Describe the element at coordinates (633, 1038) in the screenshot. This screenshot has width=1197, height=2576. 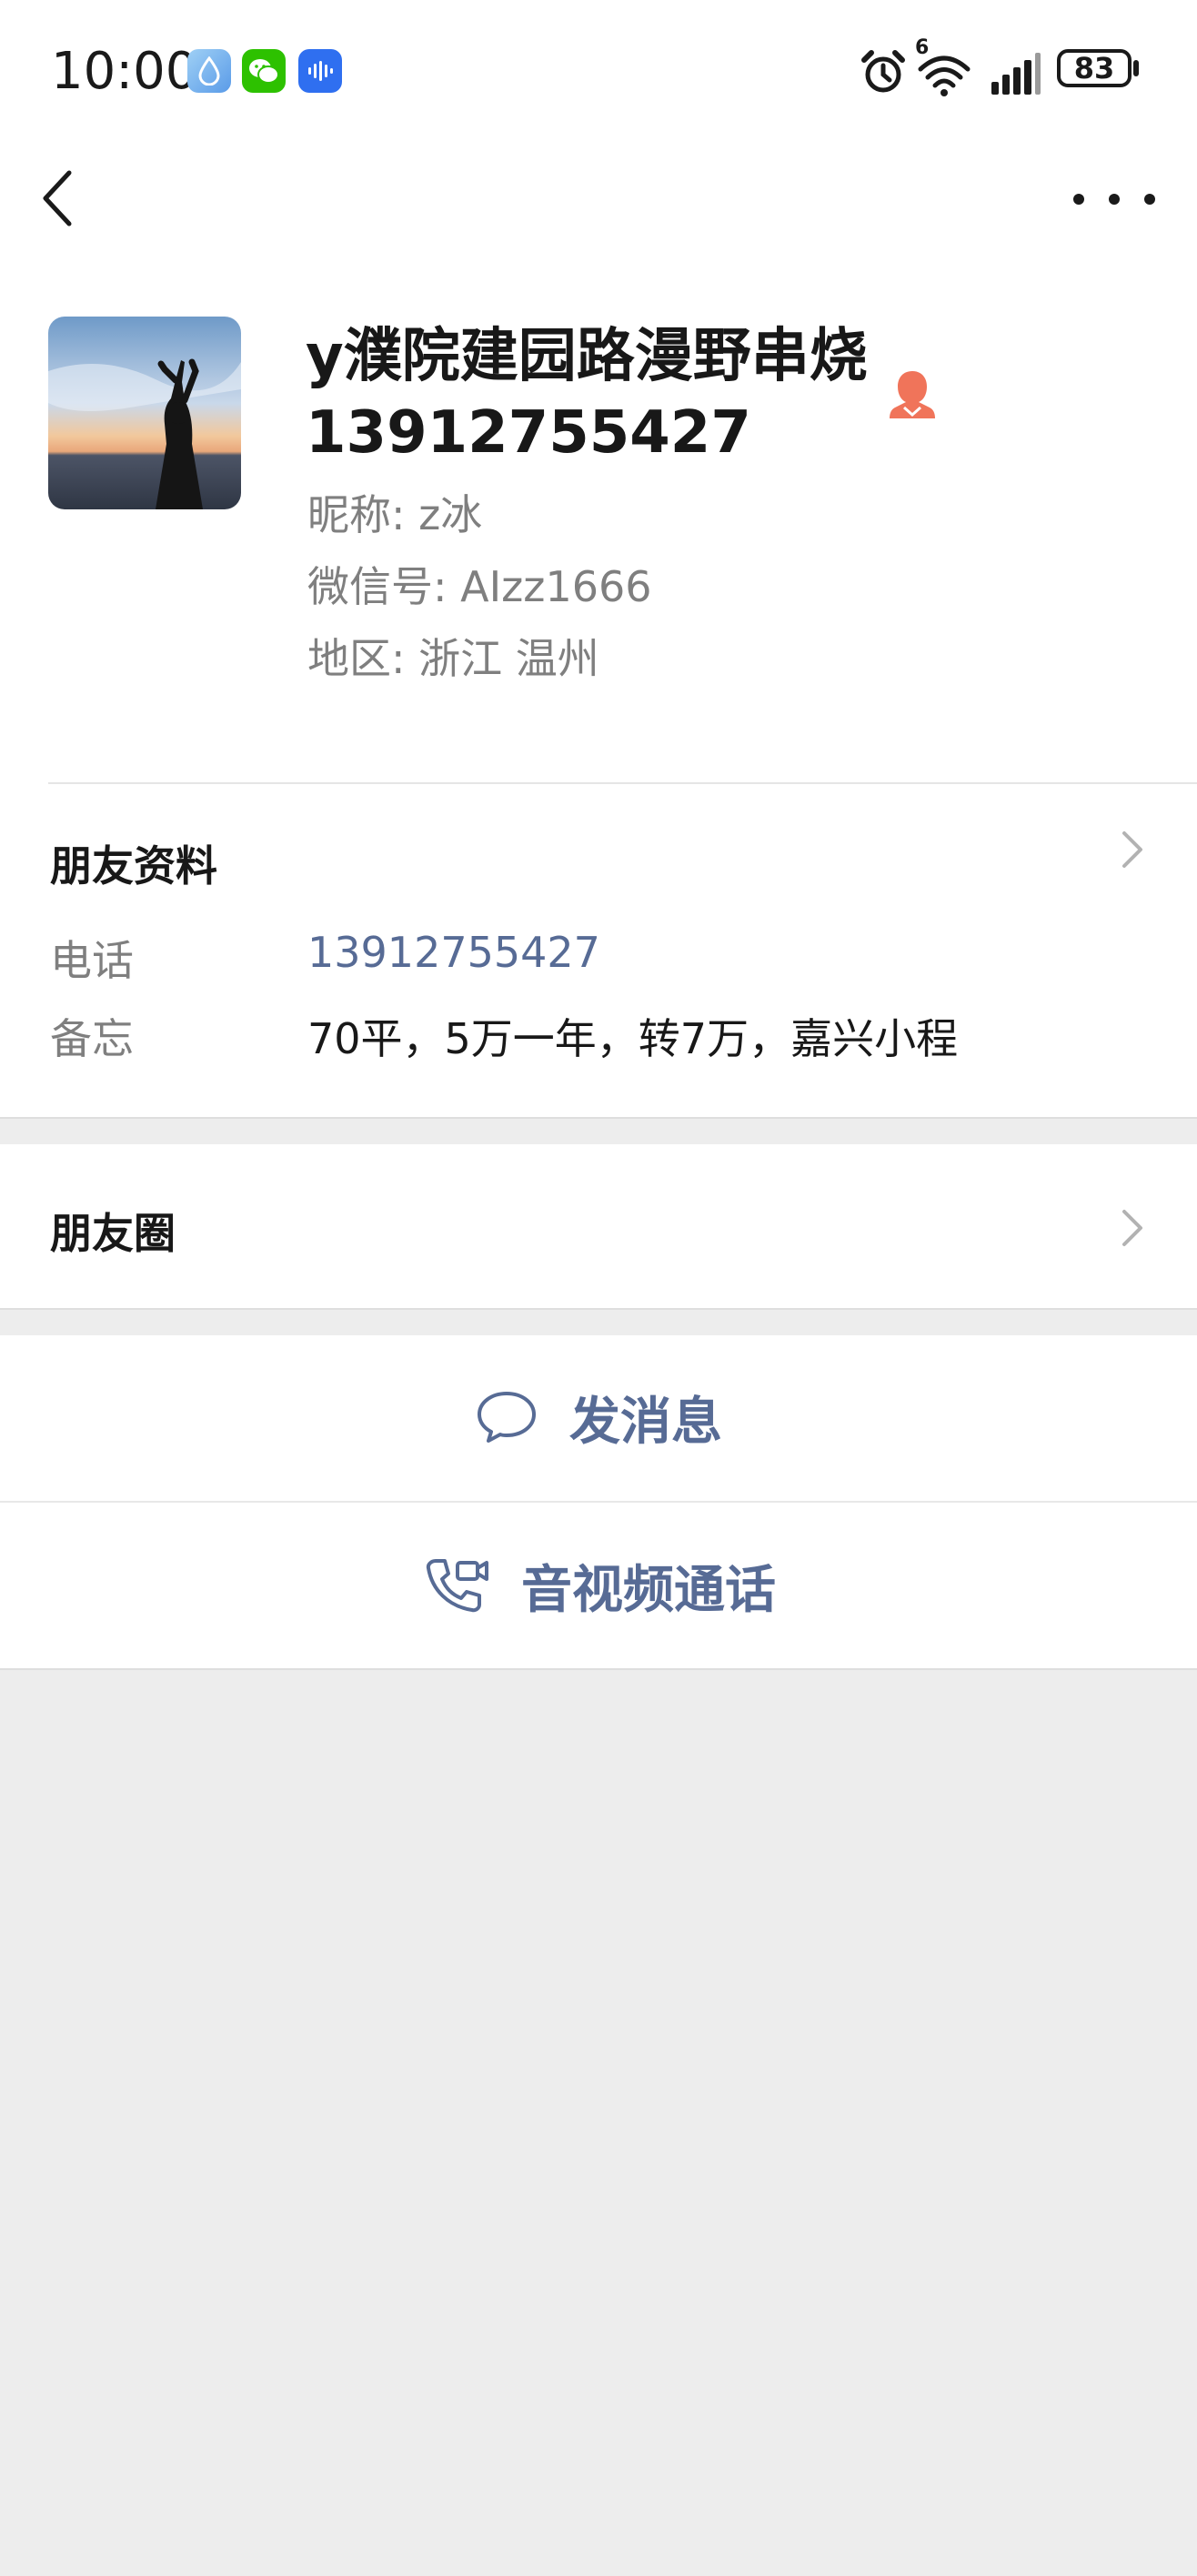
I see `memo-text: 70平，5万一年，转7万，嘉兴小程` at that location.